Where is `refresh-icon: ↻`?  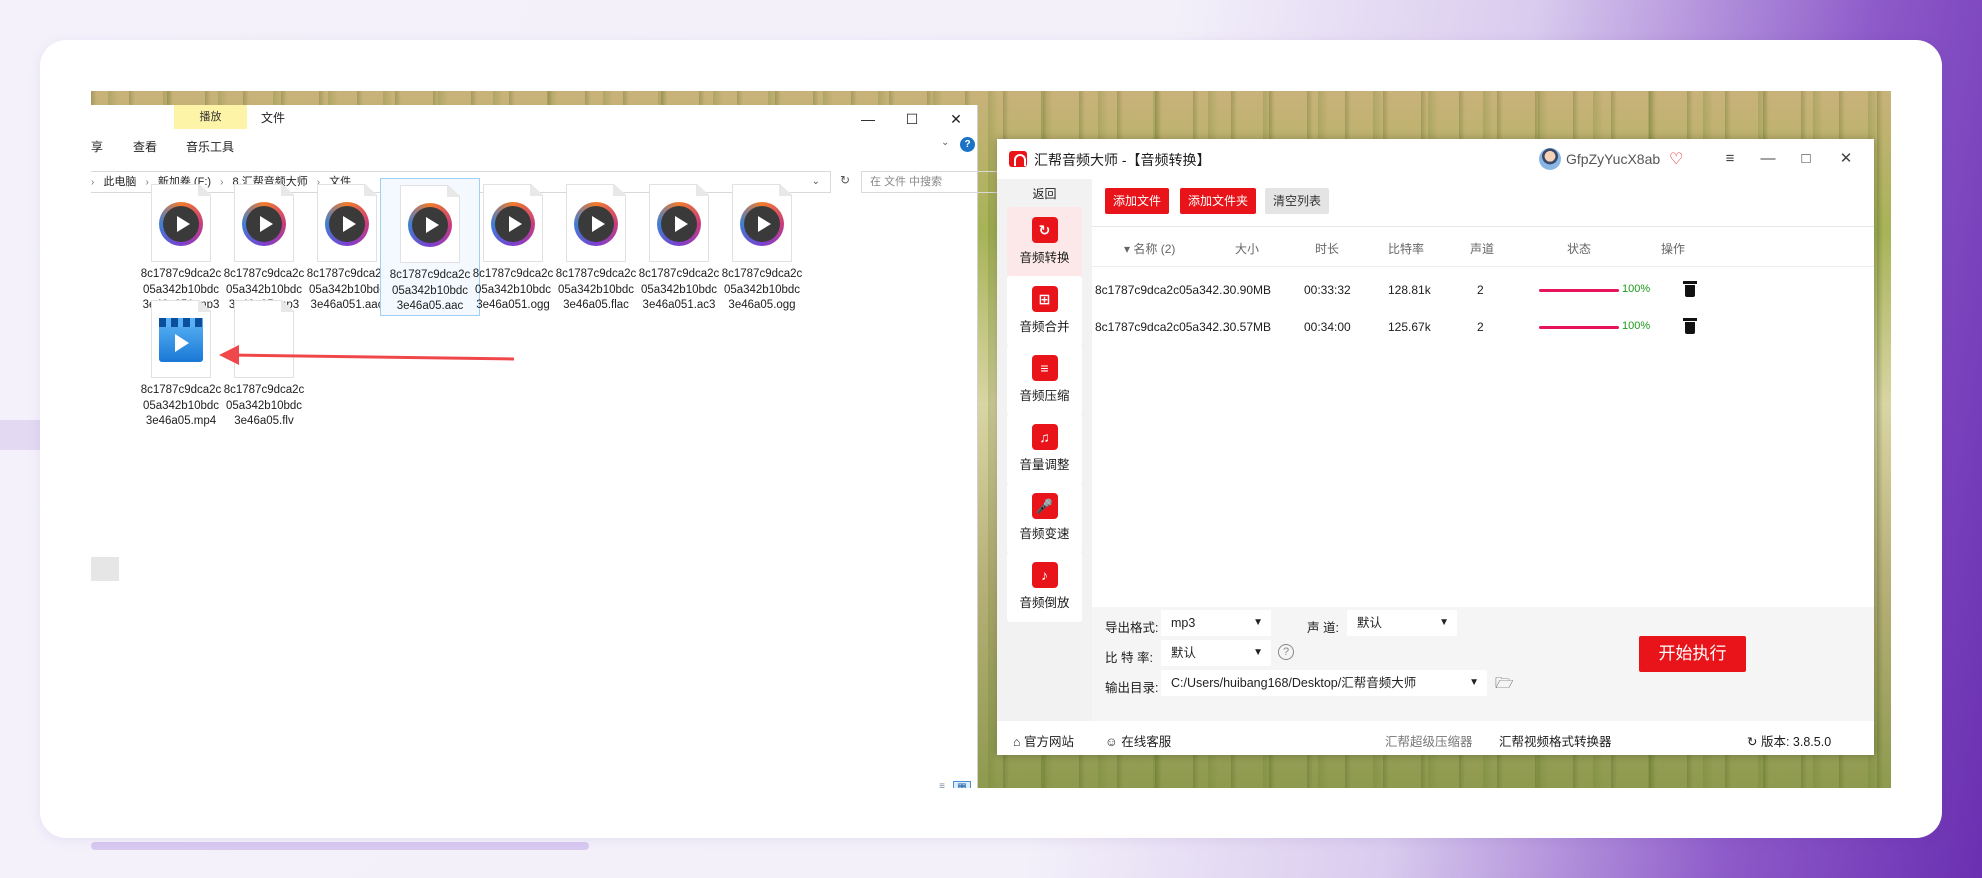 refresh-icon: ↻ is located at coordinates (845, 182).